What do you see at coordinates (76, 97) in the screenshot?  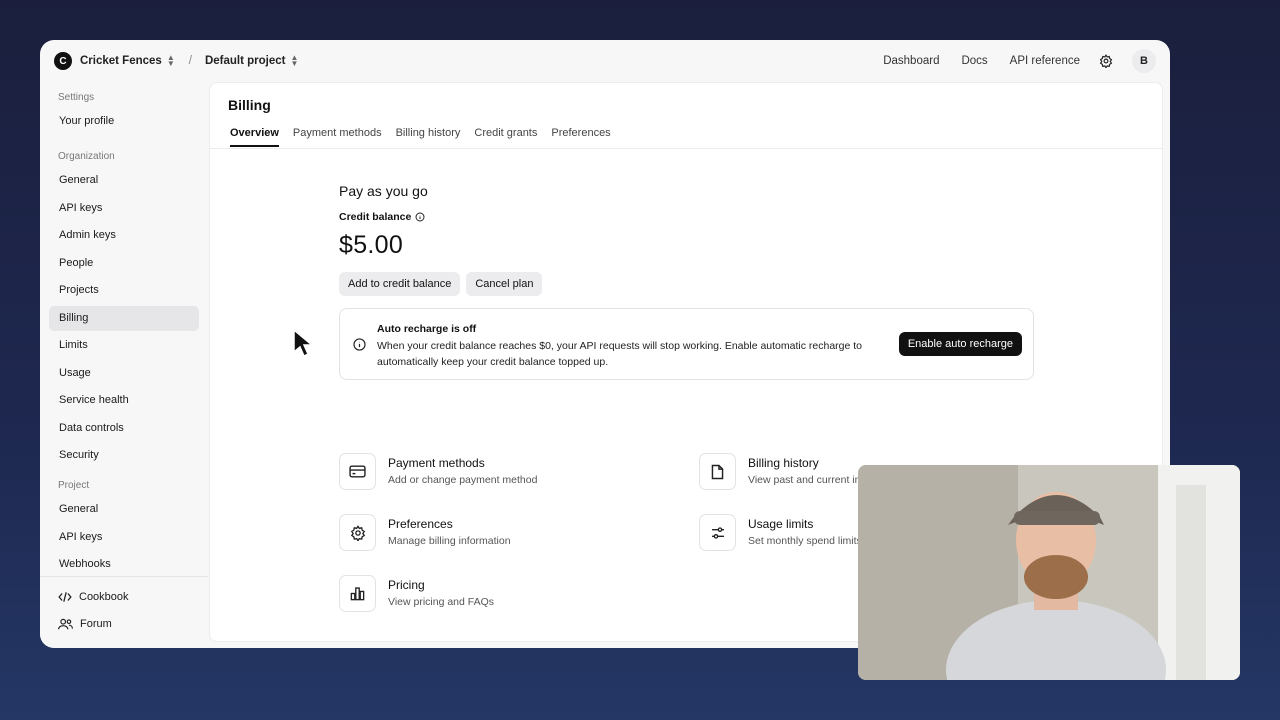 I see `sidebar-group-settings: Settings` at bounding box center [76, 97].